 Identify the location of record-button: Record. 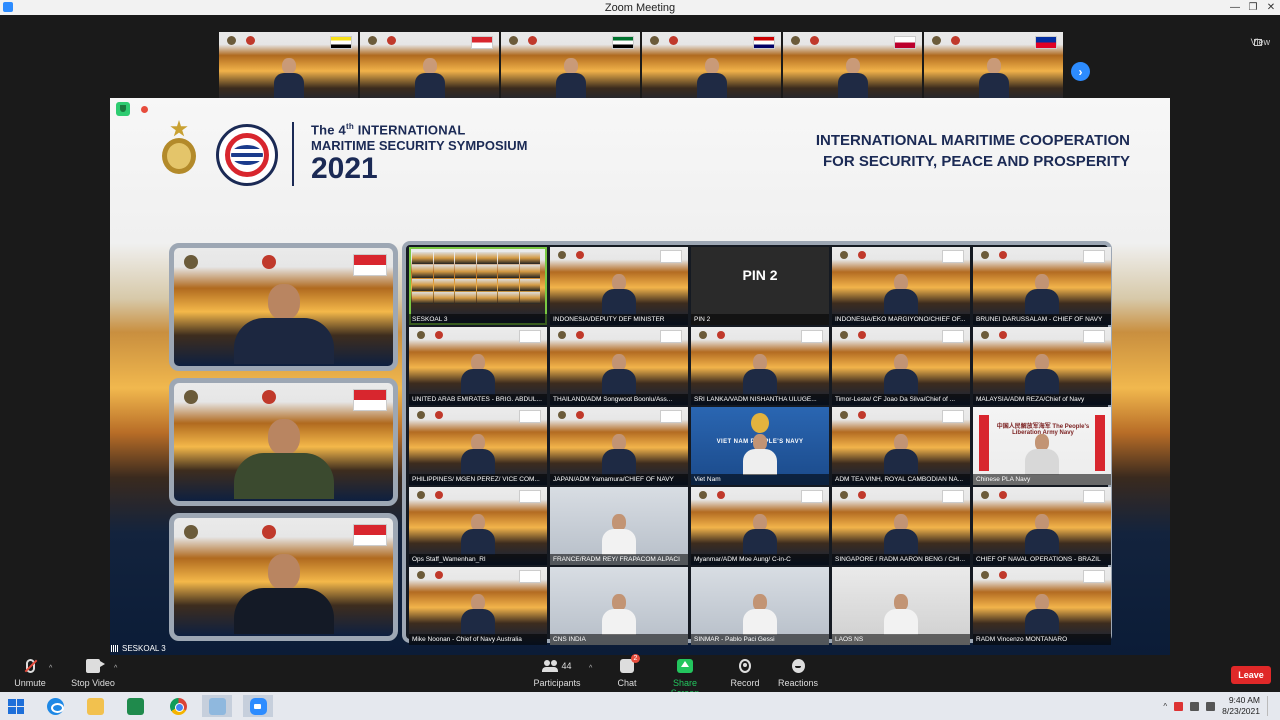
(745, 673).